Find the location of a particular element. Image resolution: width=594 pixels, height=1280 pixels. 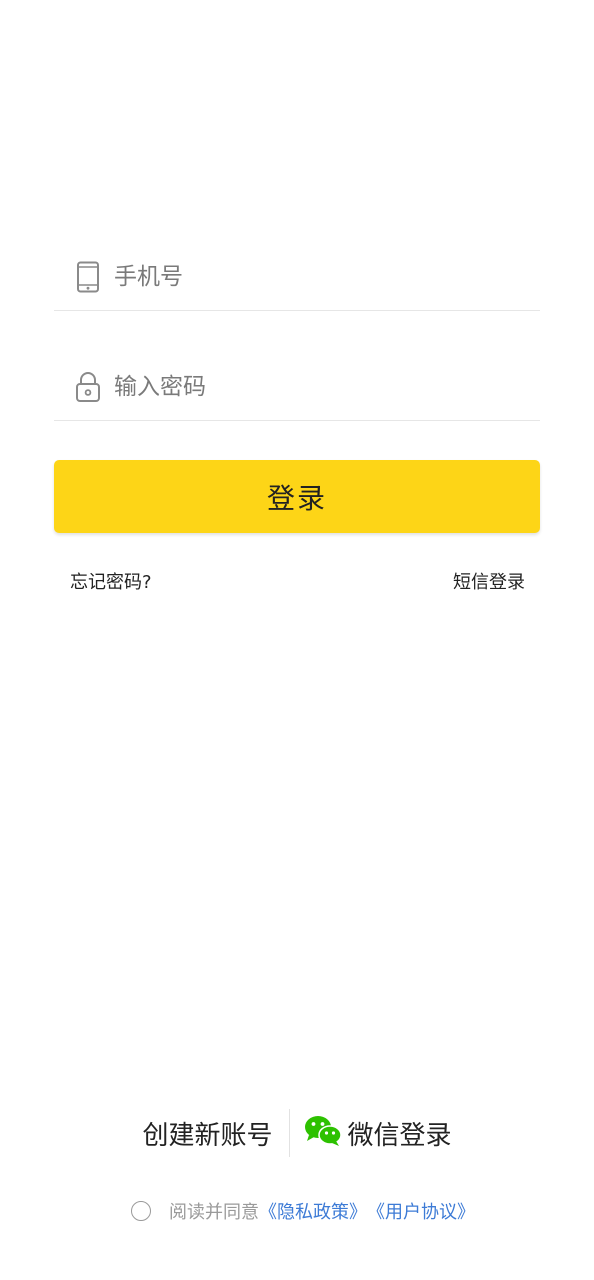

bottom-actions: 创建新账号 微信登录 is located at coordinates (297, 1133).